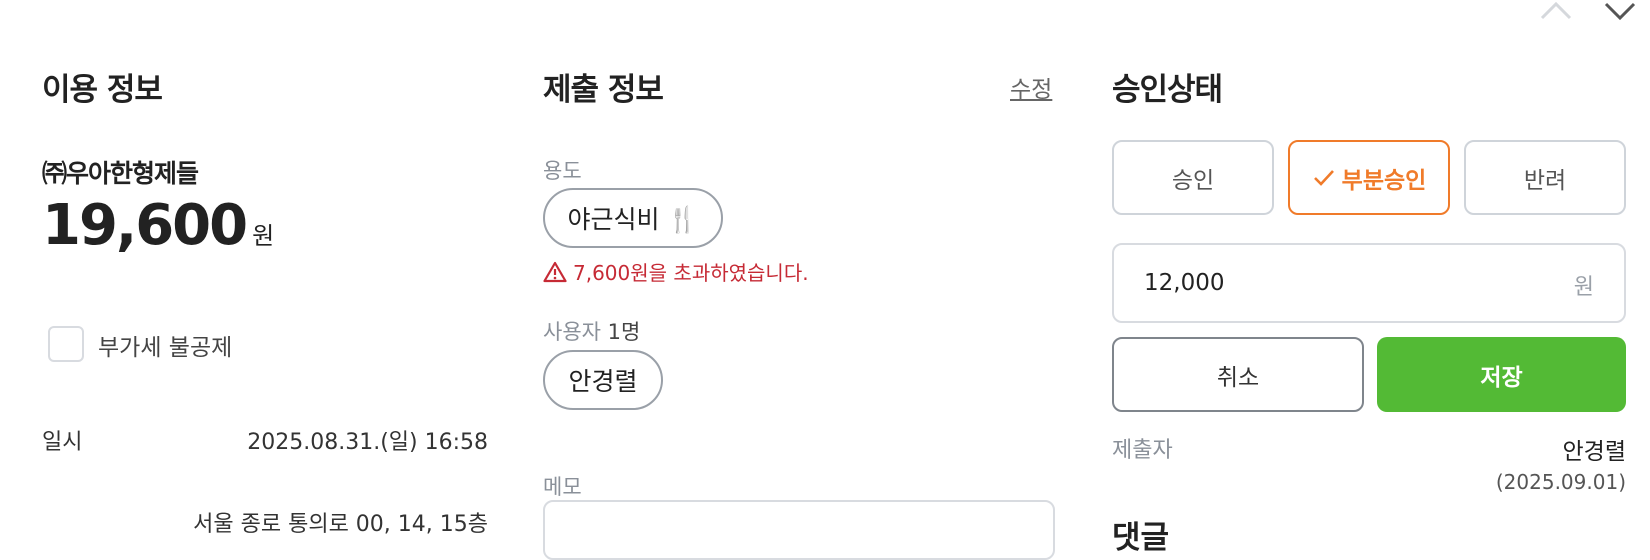 The image size is (1650, 560). I want to click on edit-link: 수정, so click(1031, 87).